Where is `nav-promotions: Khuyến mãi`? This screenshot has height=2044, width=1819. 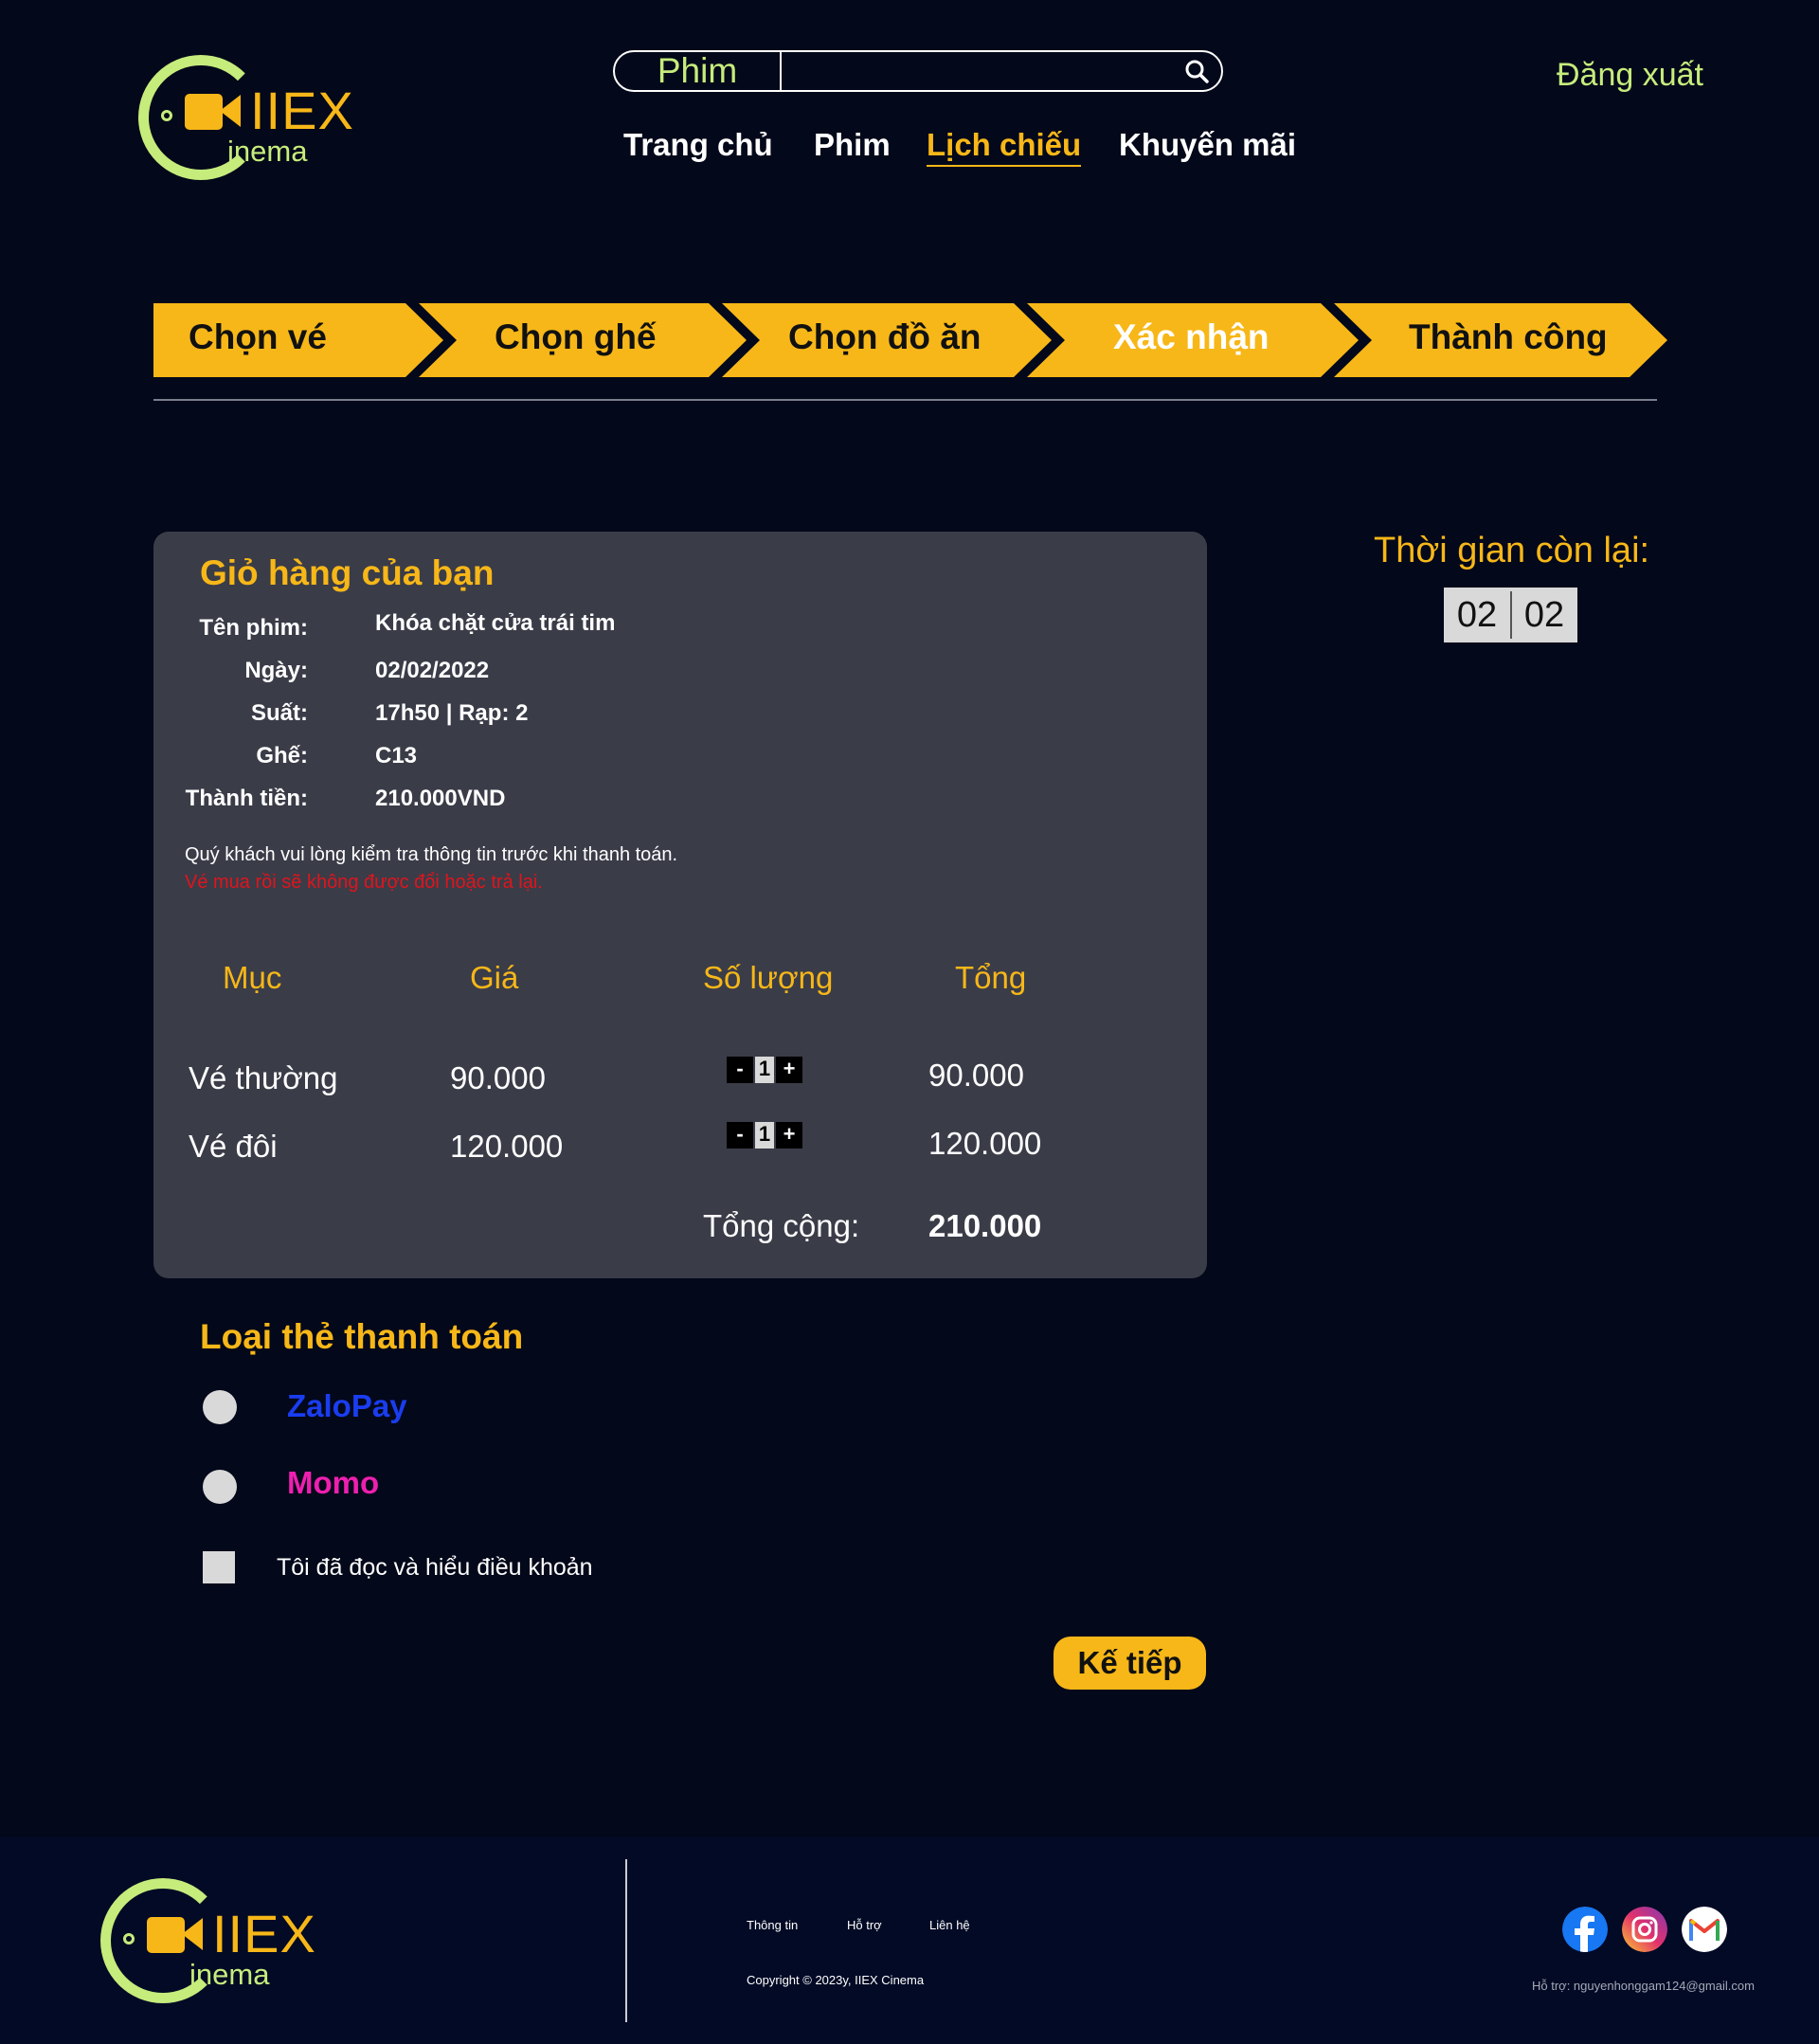
nav-promotions: Khuyến mãi is located at coordinates (1207, 145).